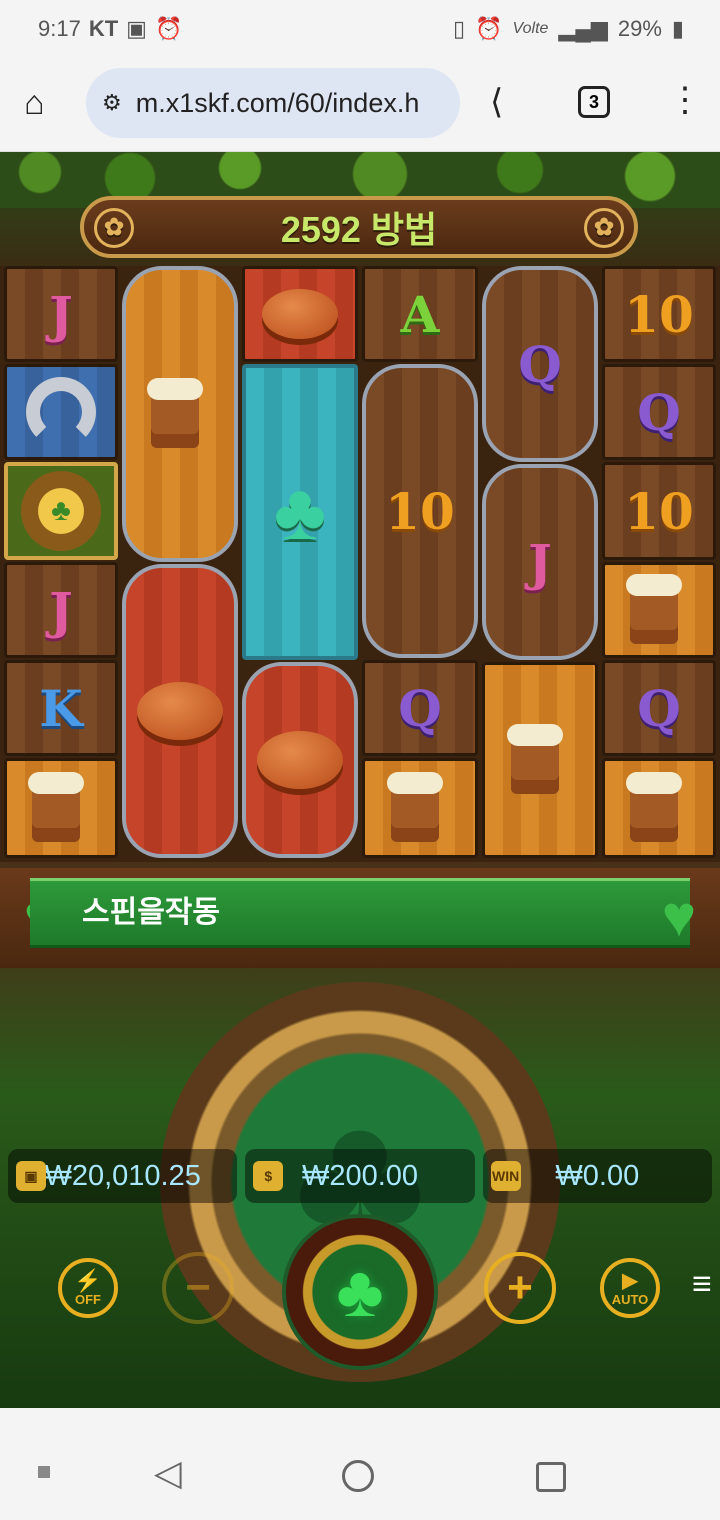  I want to click on url-text: m.x1skf.com/60/index.h, so click(277, 102).